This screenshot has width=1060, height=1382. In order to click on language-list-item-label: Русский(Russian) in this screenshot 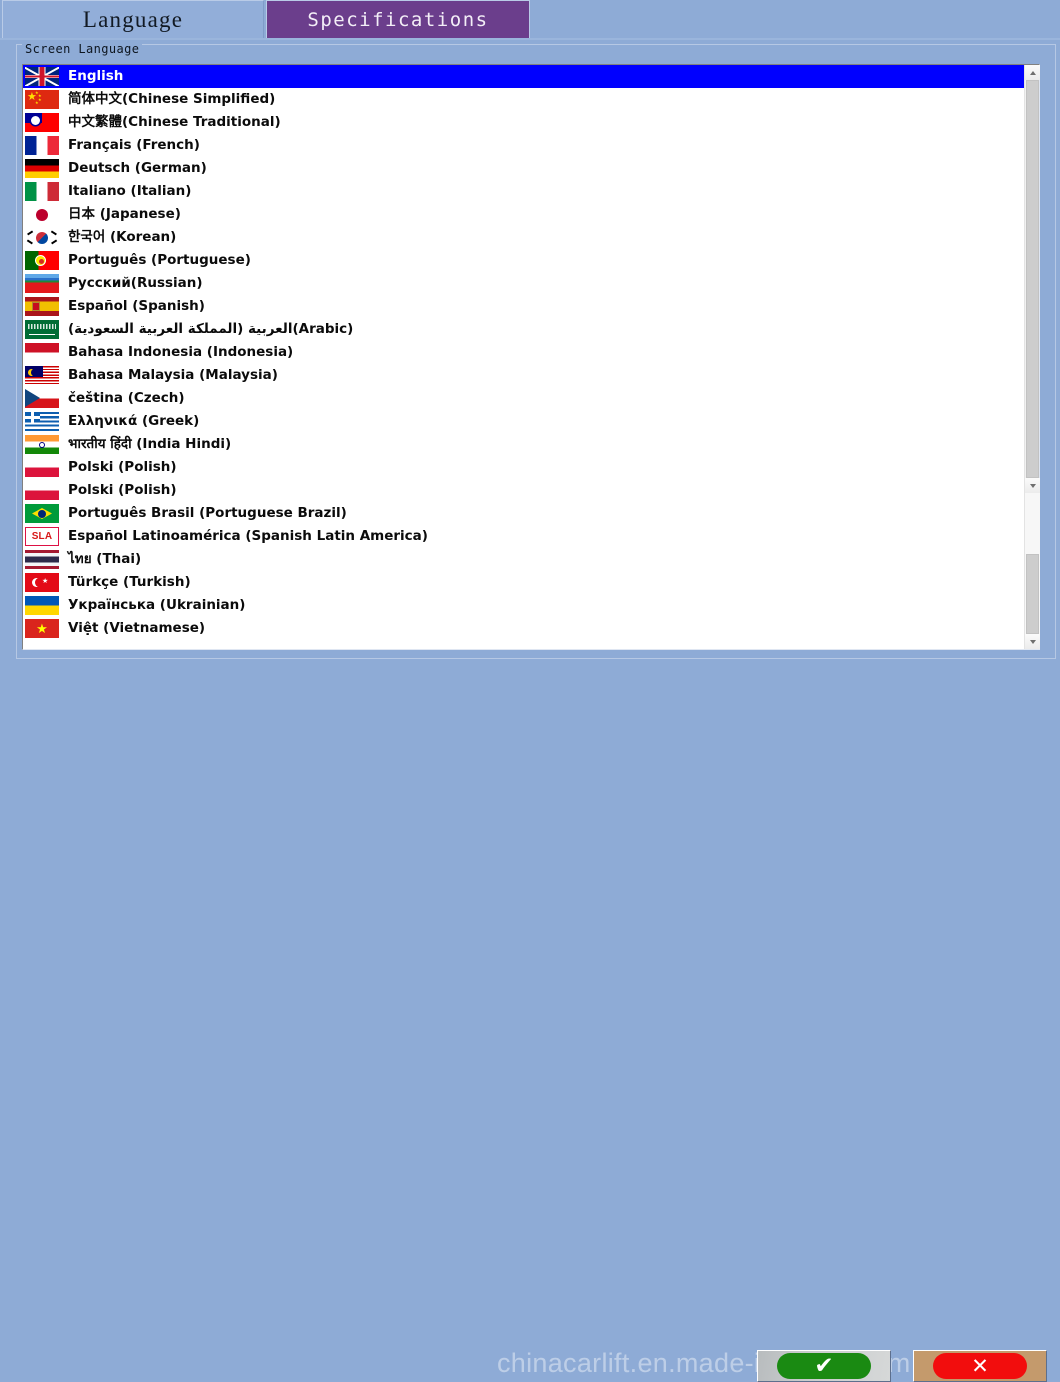, I will do `click(135, 283)`.